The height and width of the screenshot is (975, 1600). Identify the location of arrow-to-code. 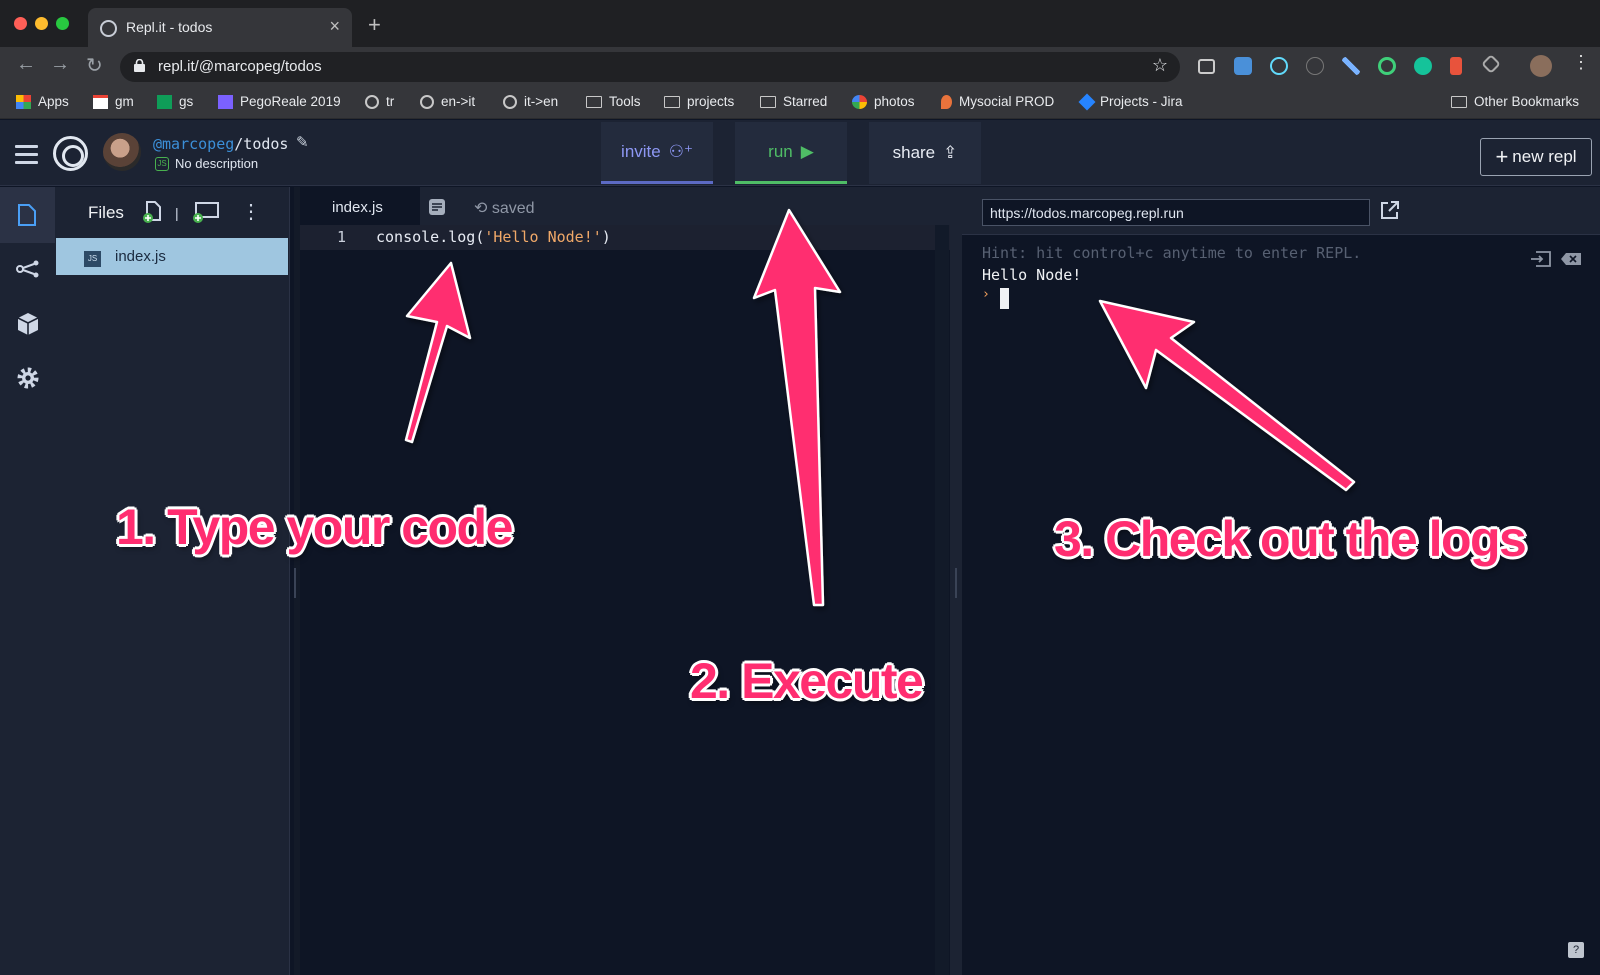
(438, 352).